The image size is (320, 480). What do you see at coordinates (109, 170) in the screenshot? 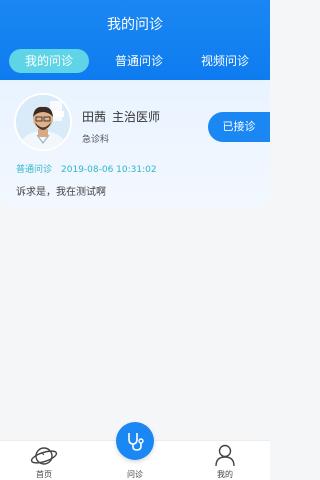
I see `consultation-time: 2019-08-06 10:31:02` at bounding box center [109, 170].